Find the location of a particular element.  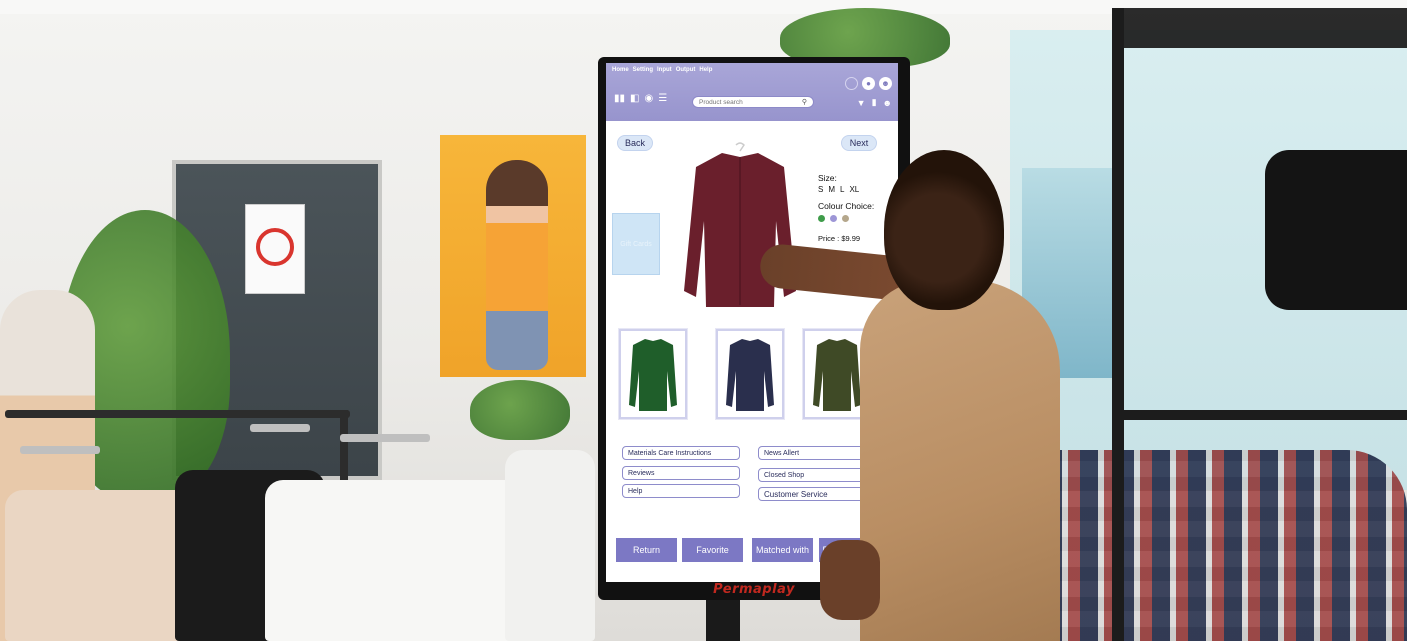

return-button: Return is located at coordinates (646, 550).